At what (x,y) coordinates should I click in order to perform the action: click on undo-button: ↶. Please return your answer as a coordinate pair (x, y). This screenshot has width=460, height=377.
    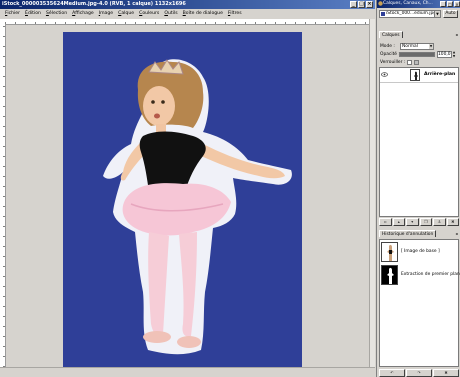
    Looking at the image, I should click on (392, 373).